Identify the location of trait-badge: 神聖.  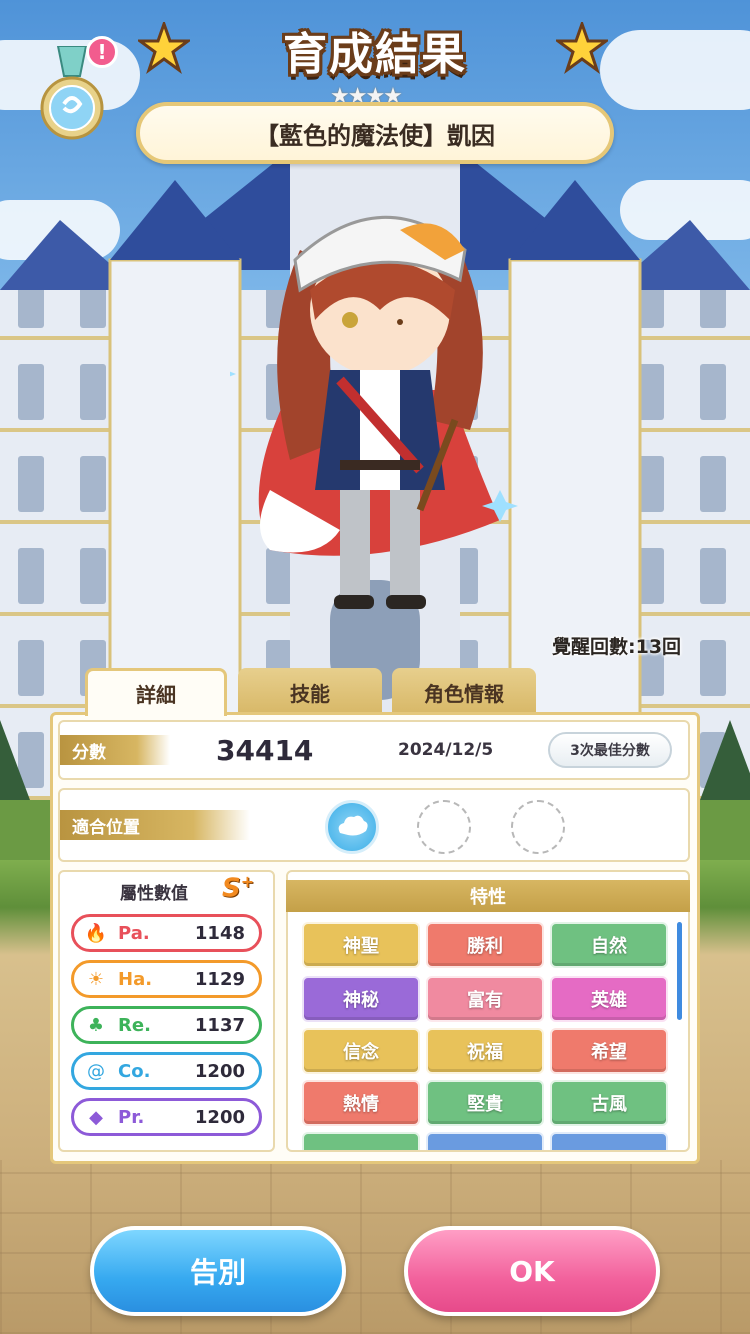
(361, 945).